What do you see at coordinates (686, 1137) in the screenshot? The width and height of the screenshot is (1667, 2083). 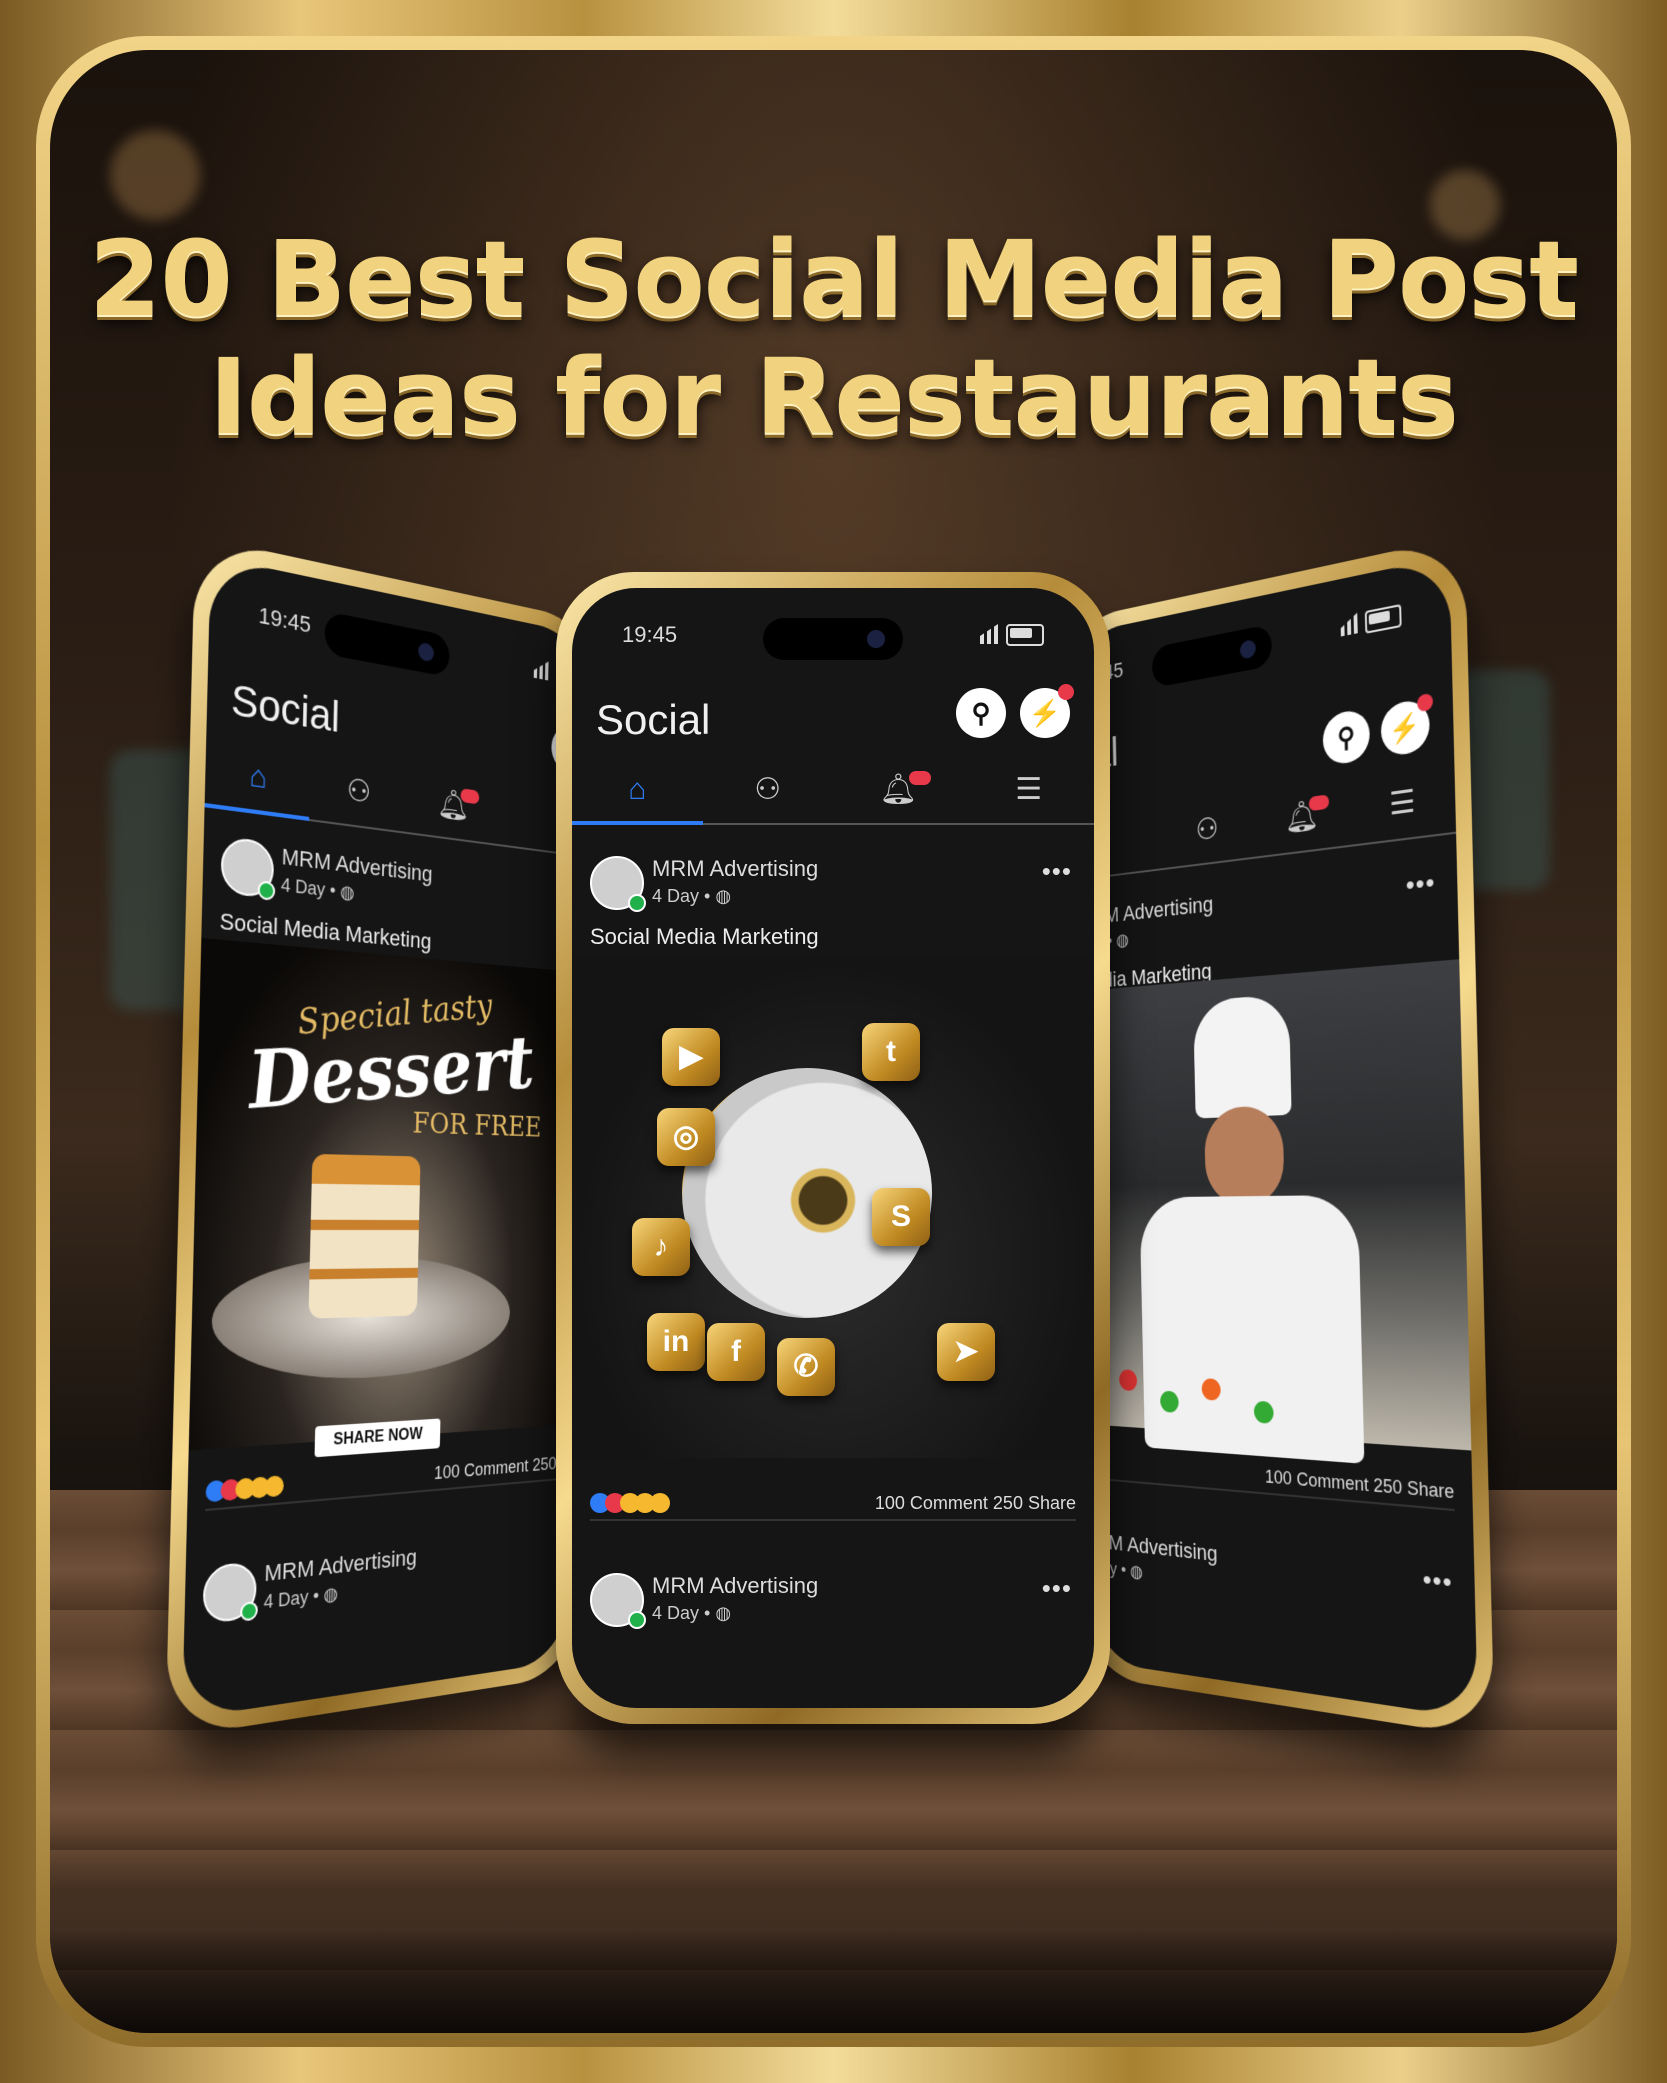 I see `instagram-icon: ◎` at bounding box center [686, 1137].